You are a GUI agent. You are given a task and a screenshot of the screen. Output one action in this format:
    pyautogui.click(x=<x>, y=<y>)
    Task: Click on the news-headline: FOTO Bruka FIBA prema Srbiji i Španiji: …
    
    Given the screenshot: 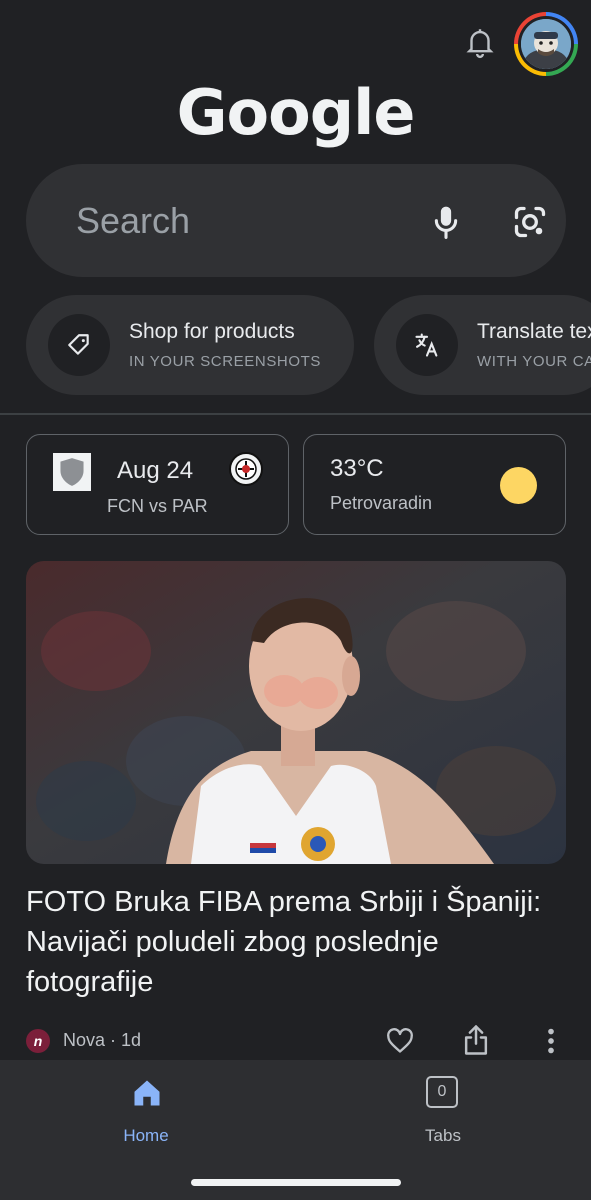 What is the action you would take?
    pyautogui.click(x=296, y=942)
    